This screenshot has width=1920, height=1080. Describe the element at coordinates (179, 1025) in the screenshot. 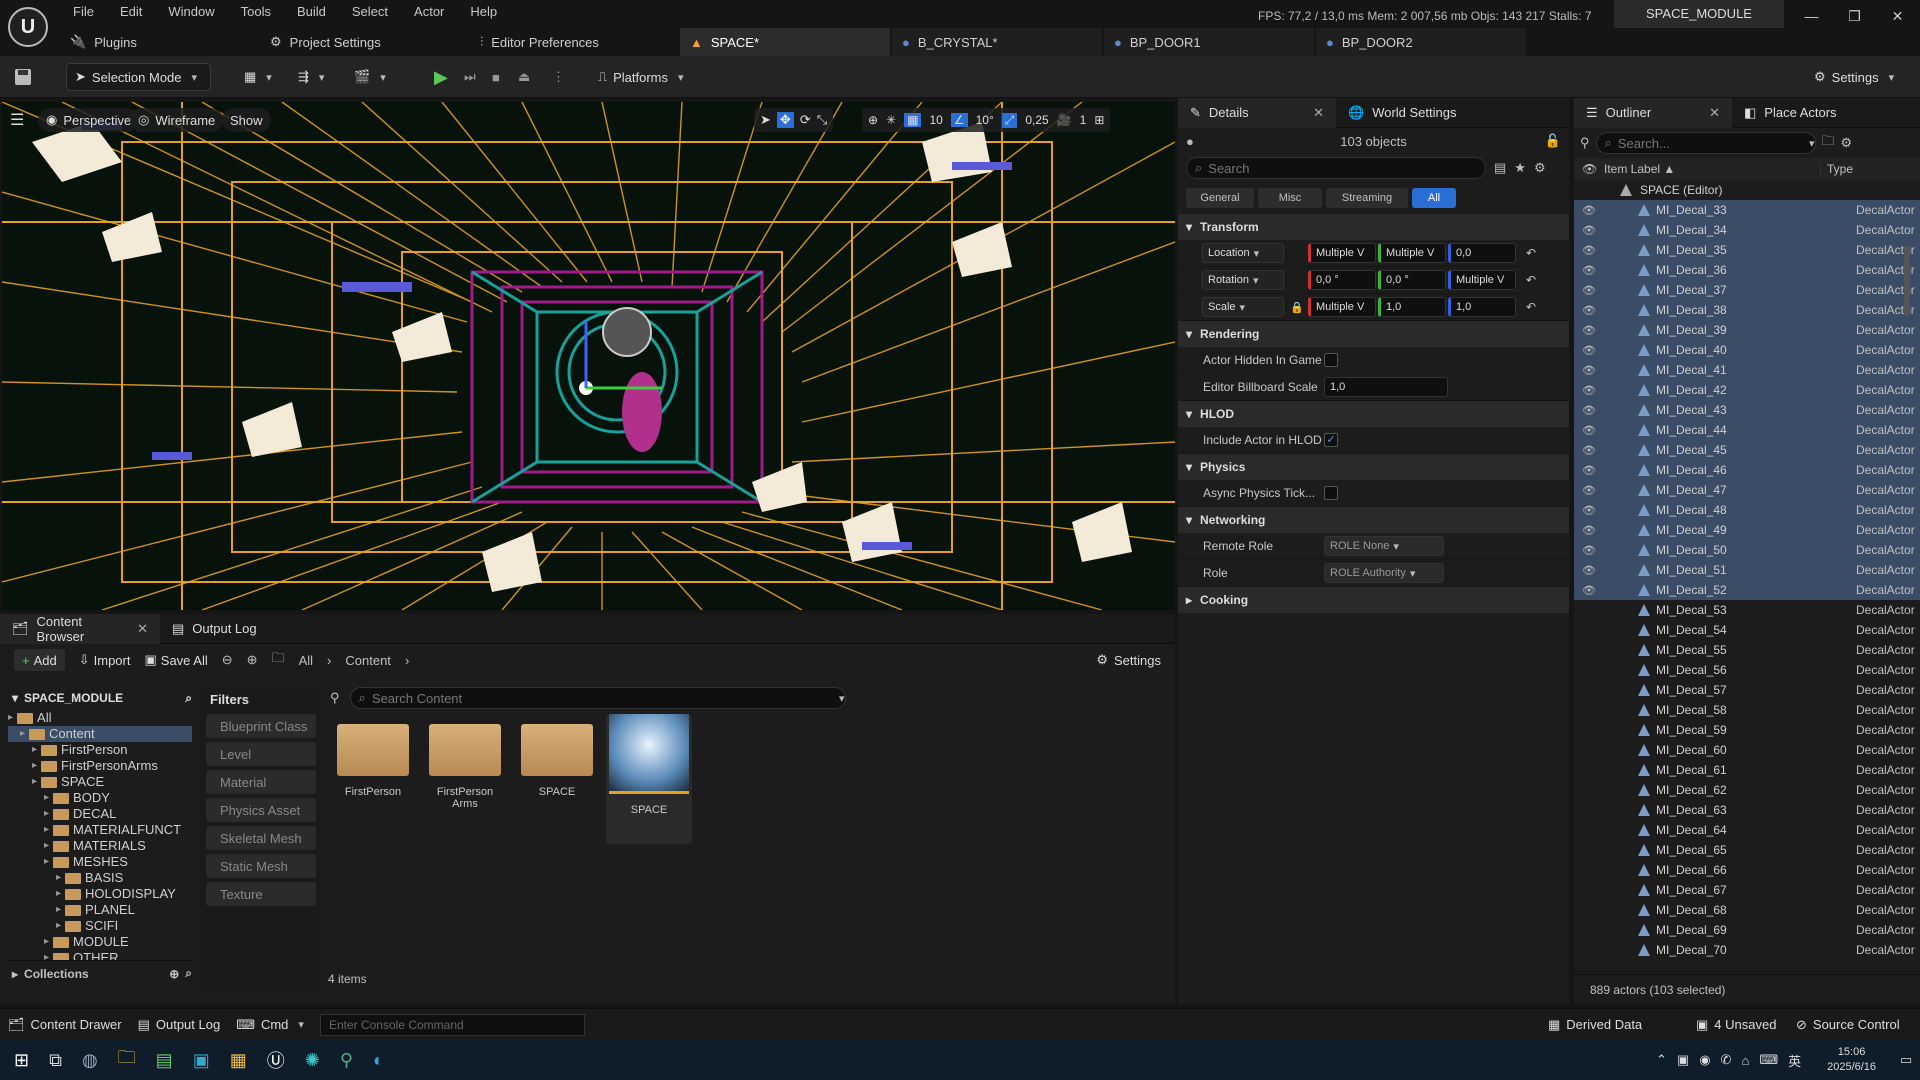

I see `output-log-button: ▤ Output Log` at that location.